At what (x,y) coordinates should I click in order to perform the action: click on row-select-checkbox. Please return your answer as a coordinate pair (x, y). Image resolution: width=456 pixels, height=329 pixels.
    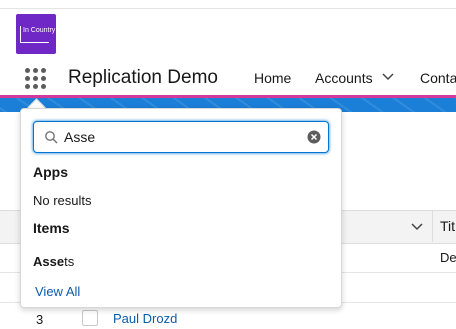
    Looking at the image, I should click on (90, 318).